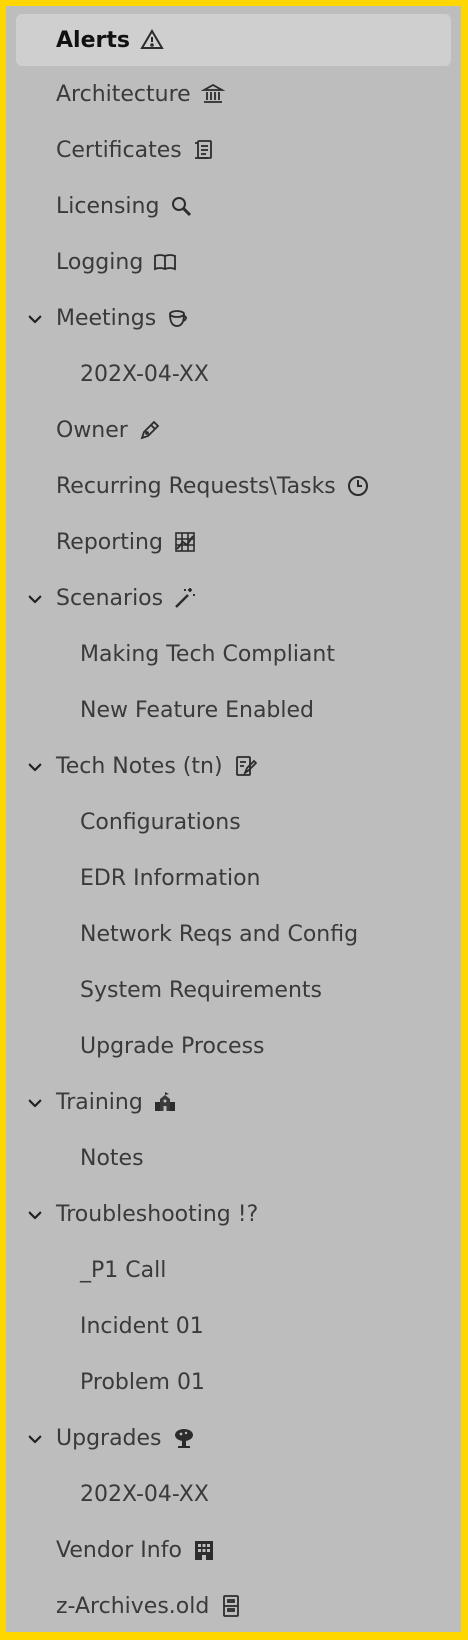  What do you see at coordinates (119, 150) in the screenshot?
I see `tree-item-label: Certificates` at bounding box center [119, 150].